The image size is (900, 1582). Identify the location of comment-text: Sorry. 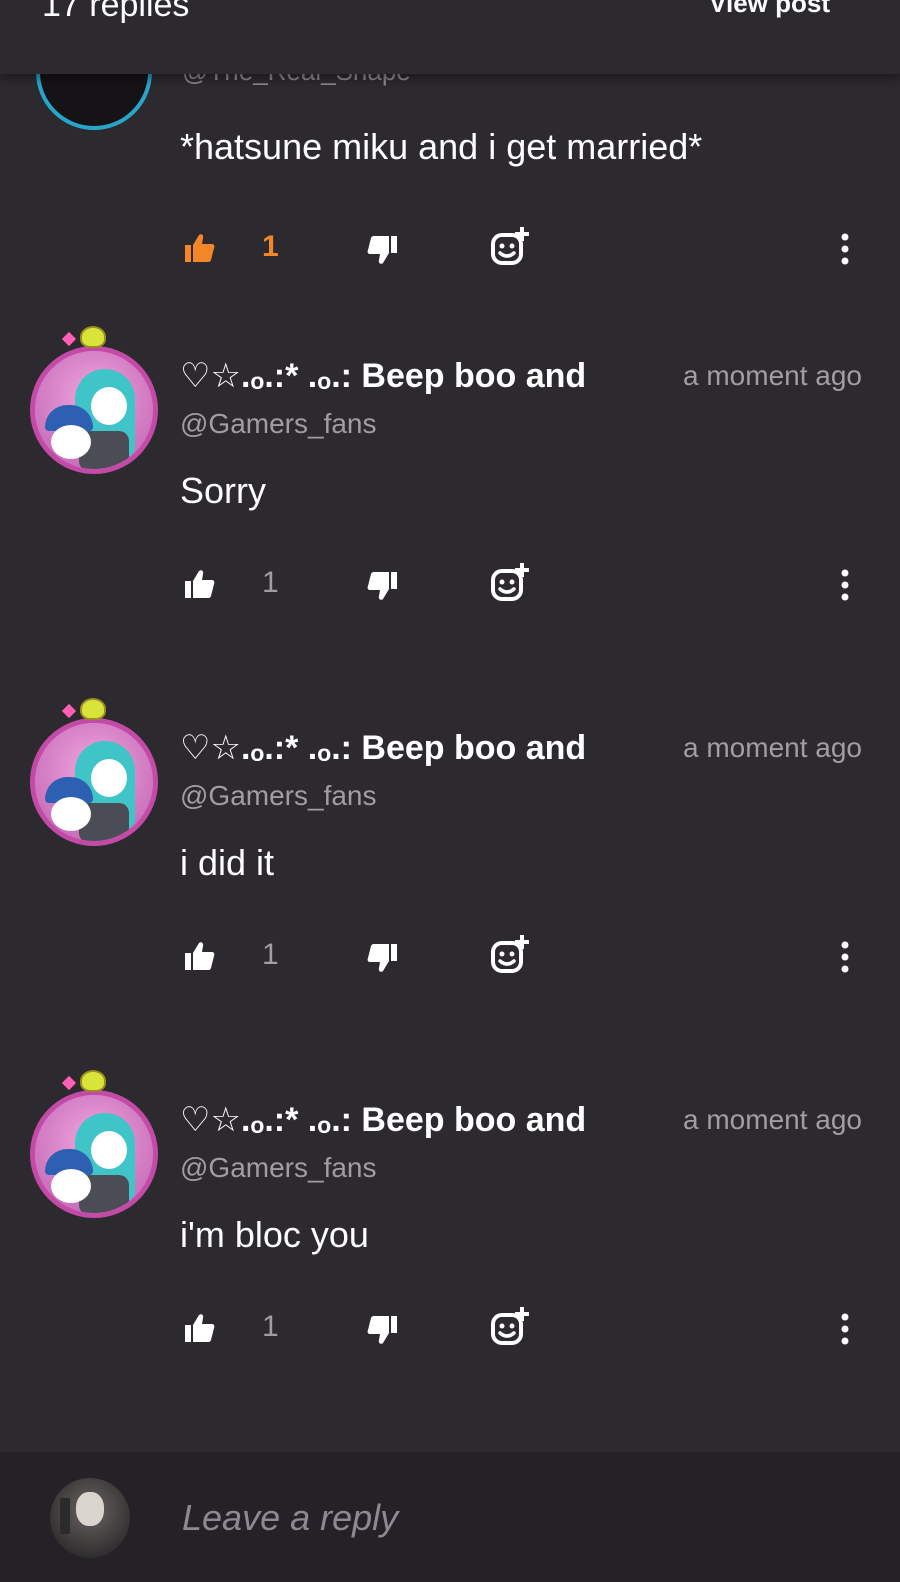
(223, 490).